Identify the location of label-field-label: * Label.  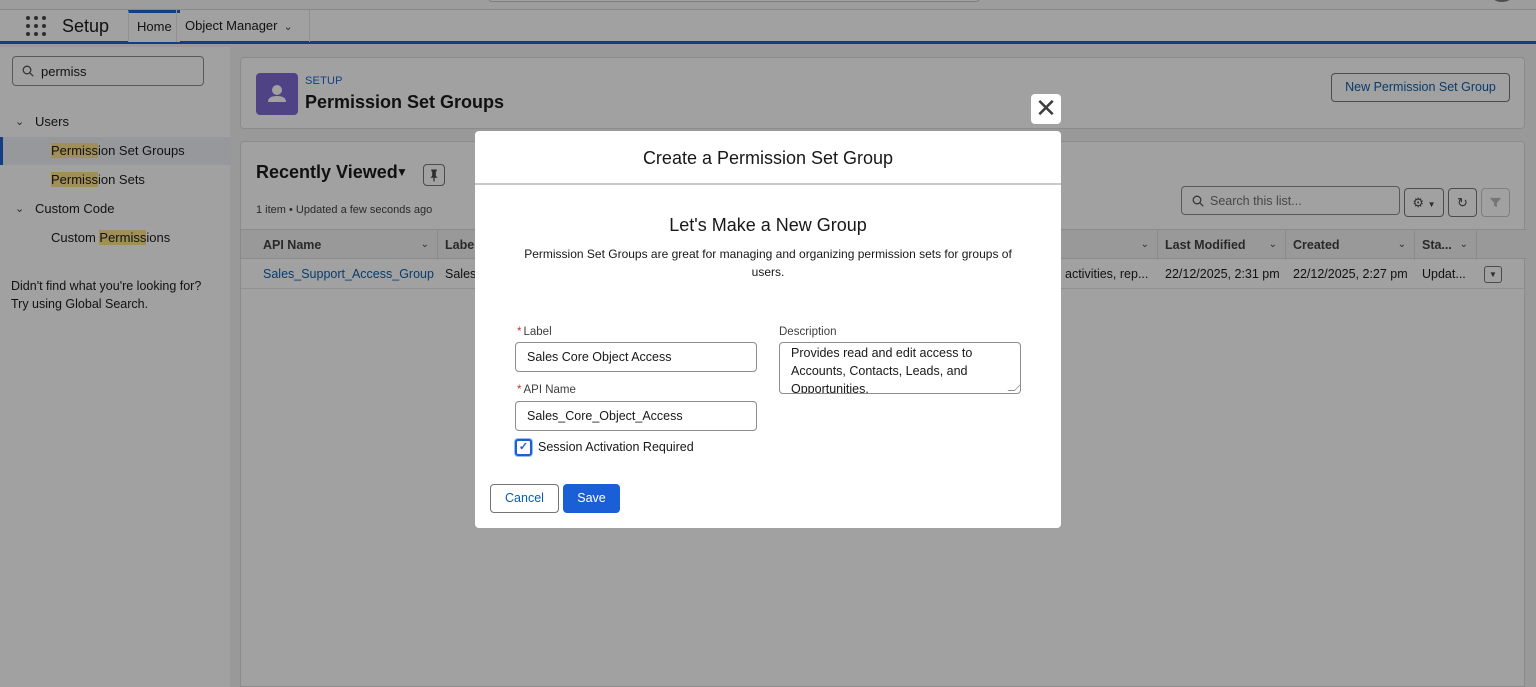
(534, 332).